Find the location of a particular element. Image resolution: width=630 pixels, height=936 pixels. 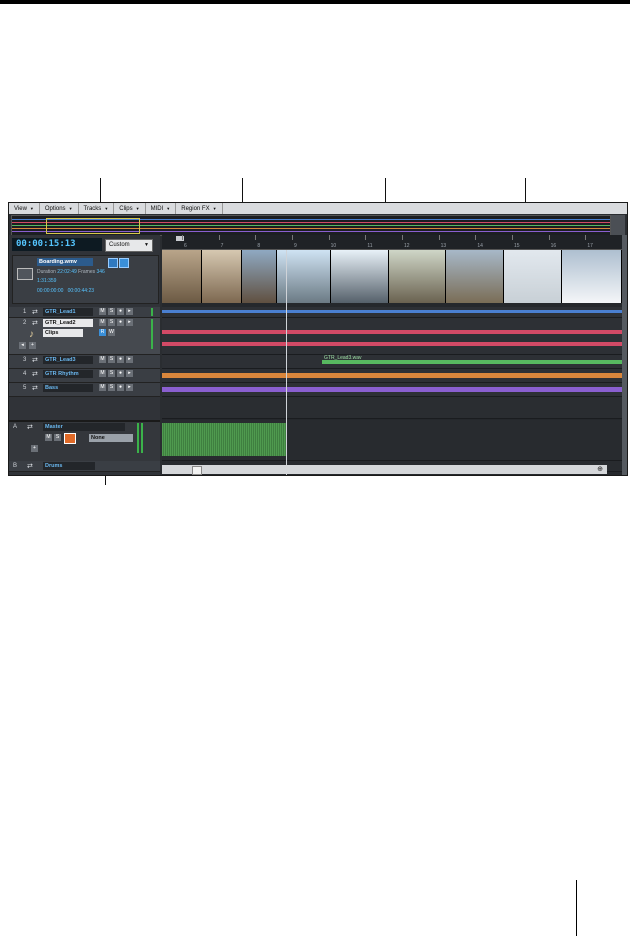

video-settings-button is located at coordinates (113, 263).